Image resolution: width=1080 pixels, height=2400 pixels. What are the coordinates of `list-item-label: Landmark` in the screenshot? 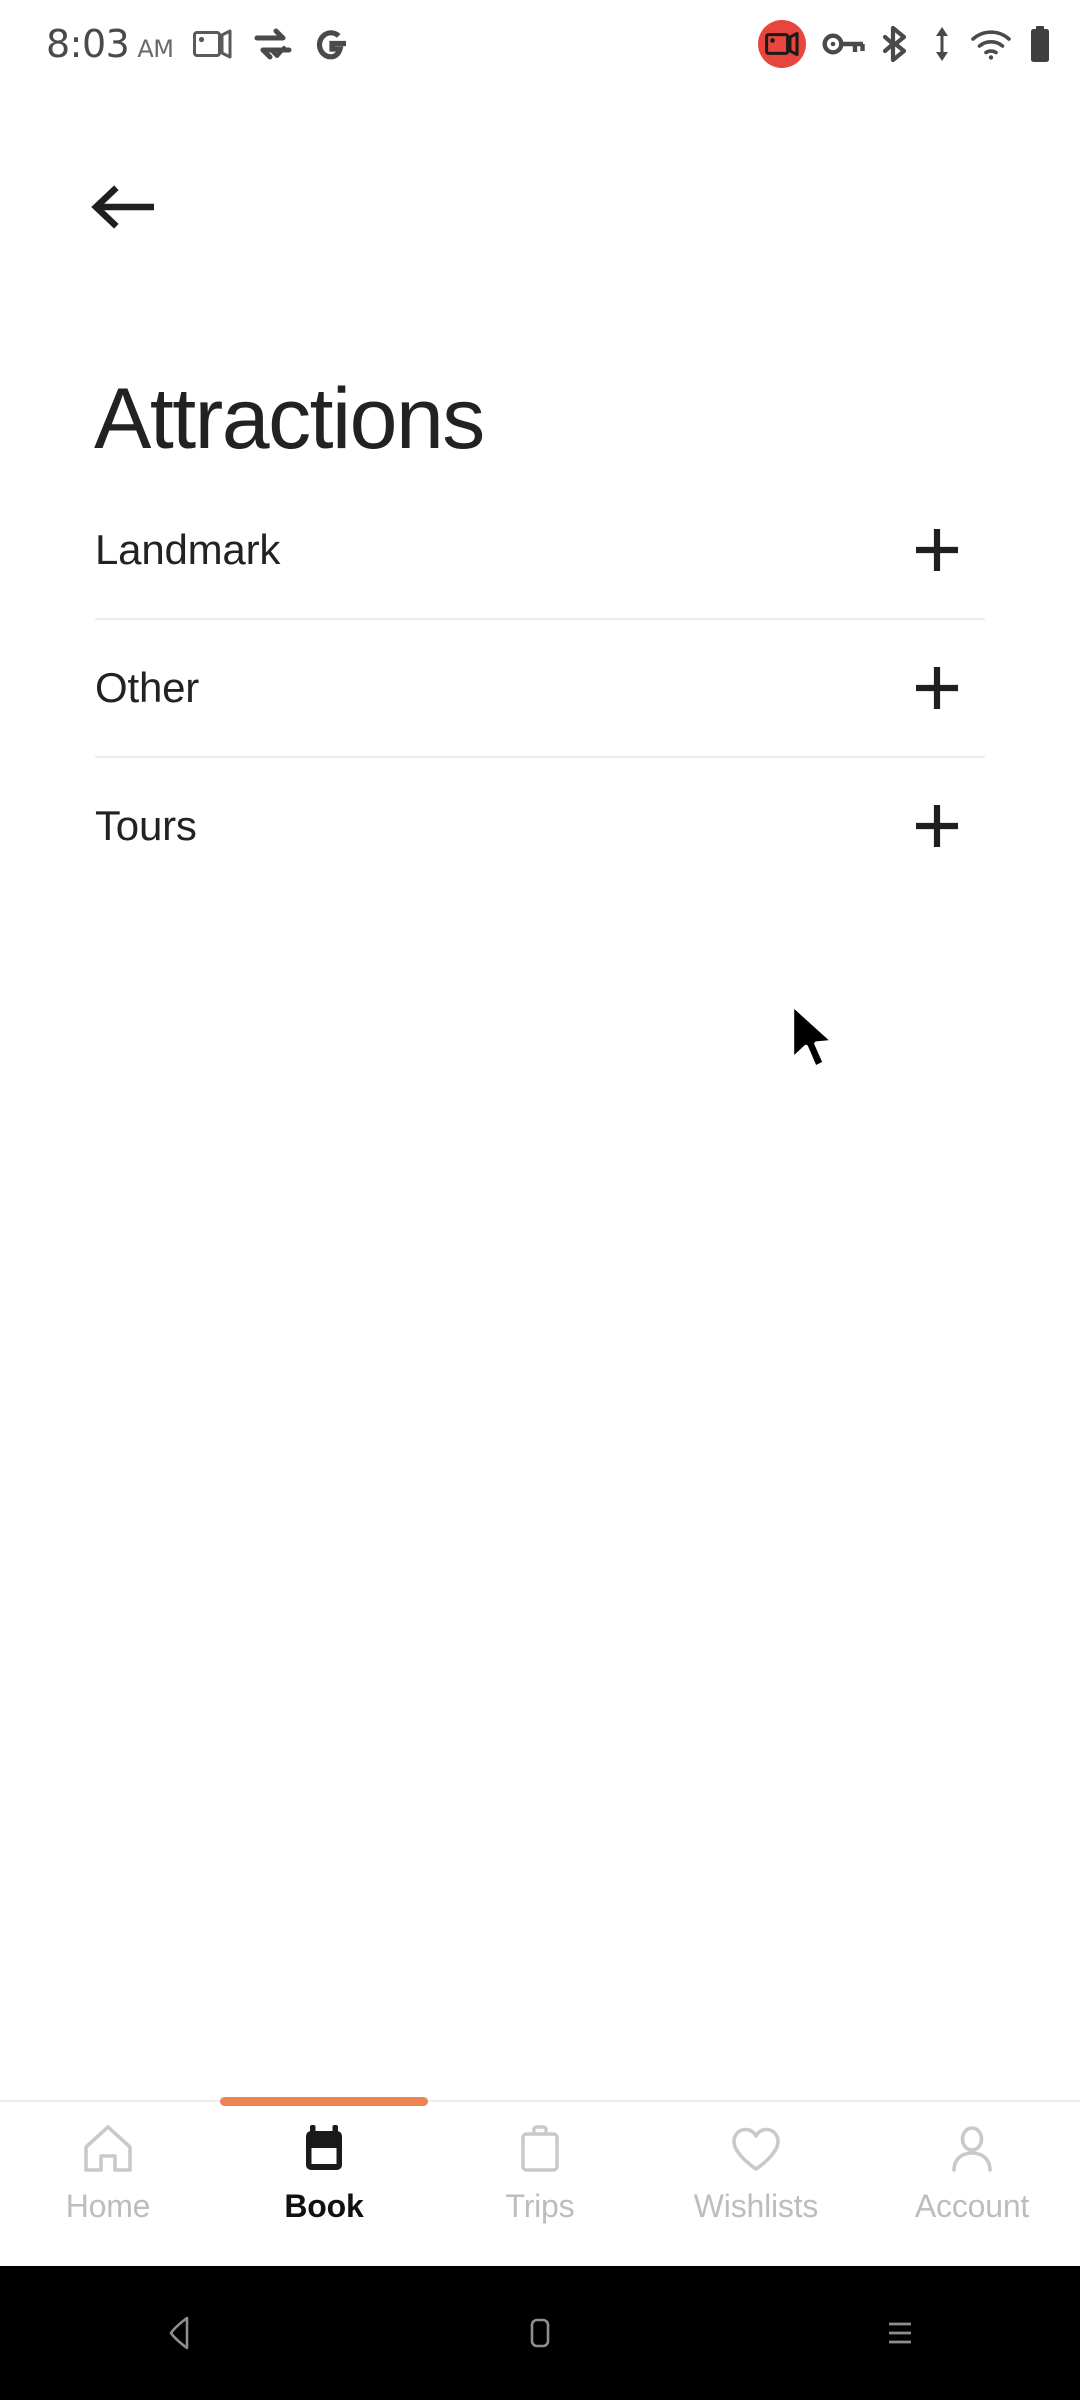 It's located at (188, 549).